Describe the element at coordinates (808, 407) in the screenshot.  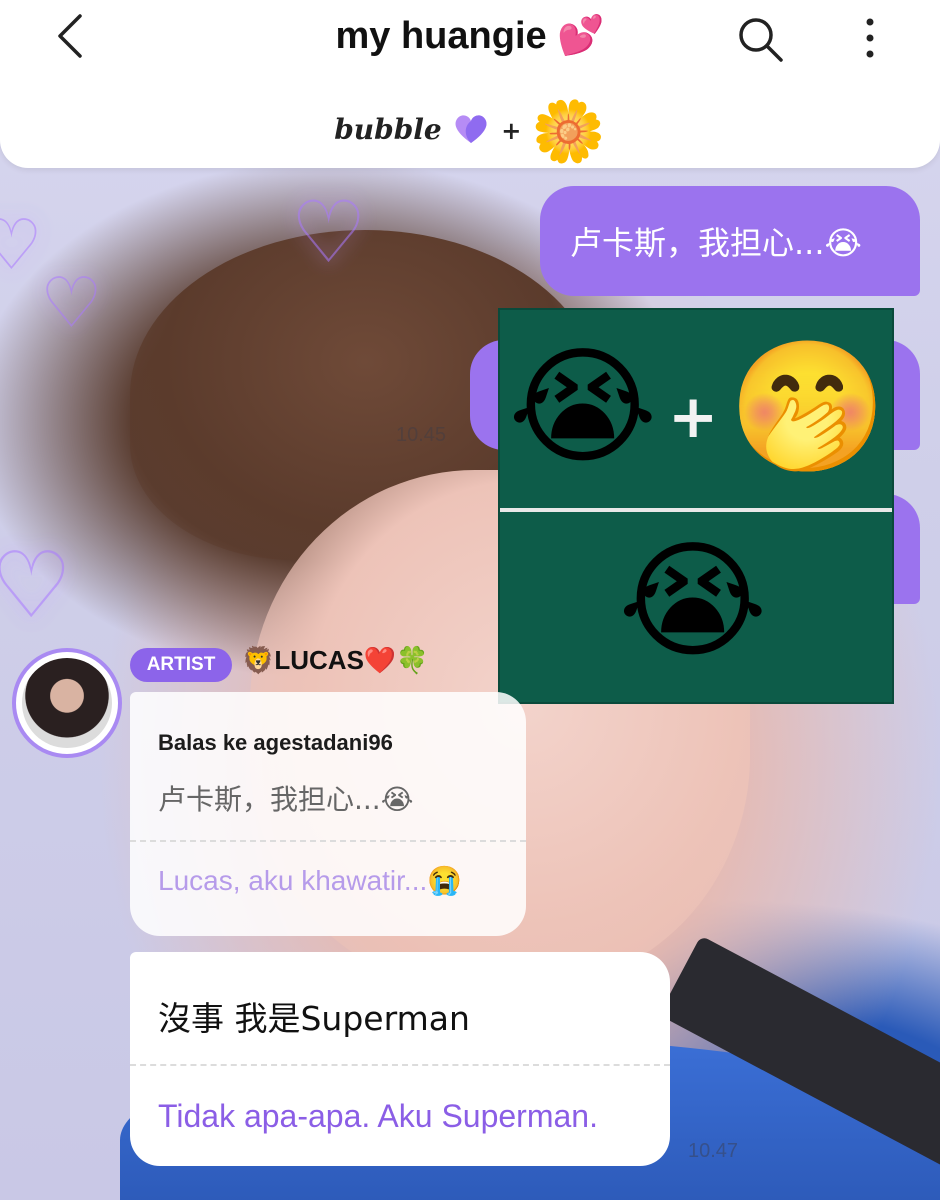
I see `shy-face-icon: 🤭` at that location.